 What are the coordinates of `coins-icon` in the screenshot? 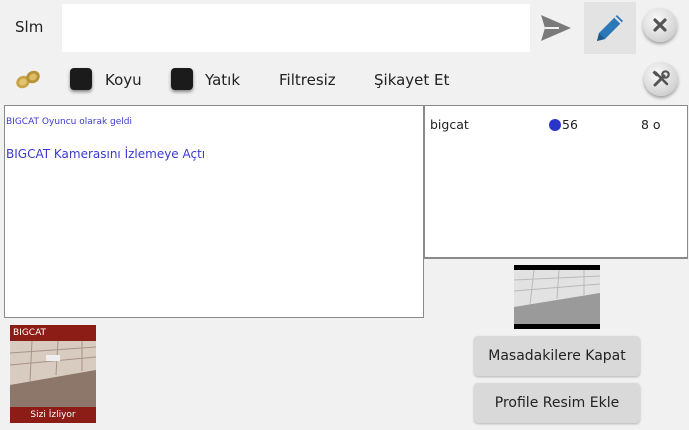 It's located at (28, 79).